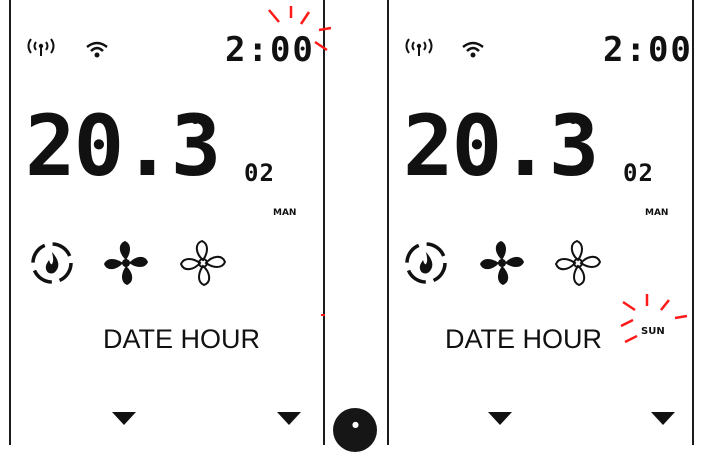  What do you see at coordinates (653, 331) in the screenshot?
I see `weekday-display: SUN` at bounding box center [653, 331].